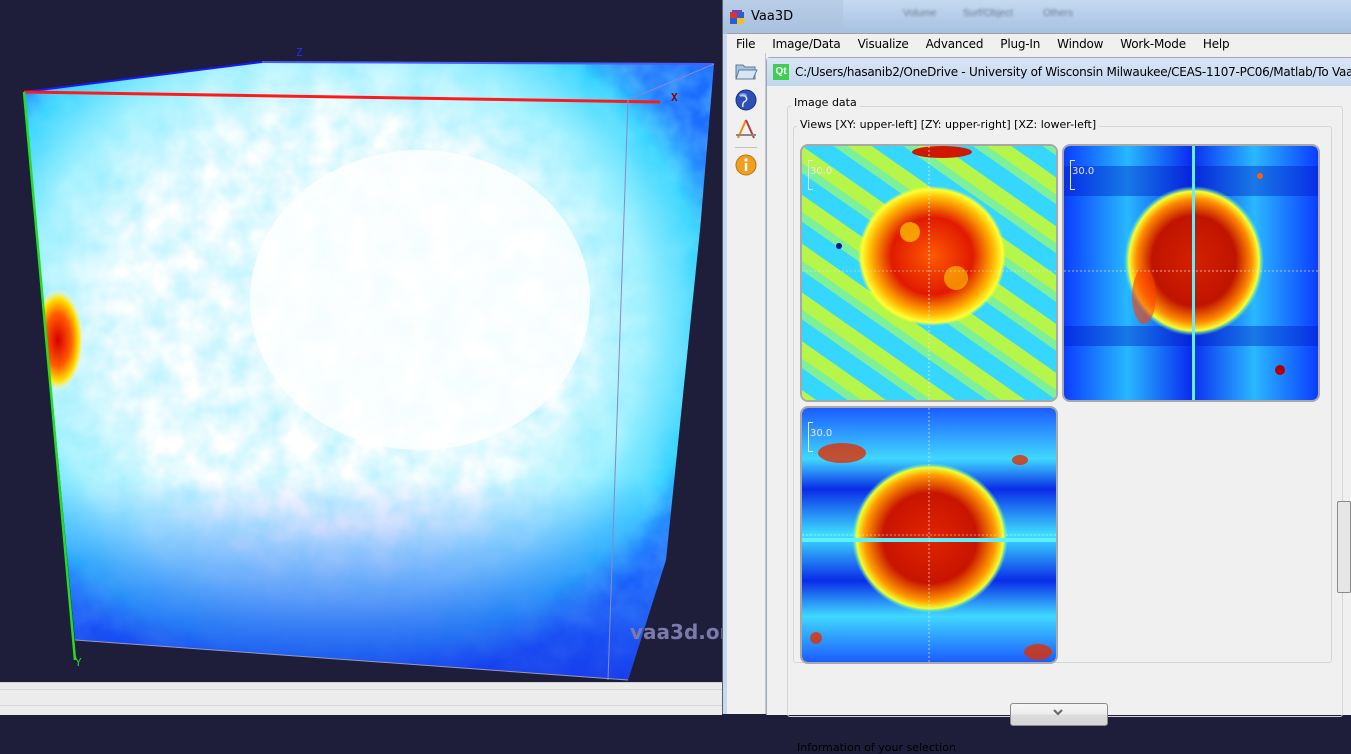  I want to click on vaa3d-app-icon, so click(737, 17).